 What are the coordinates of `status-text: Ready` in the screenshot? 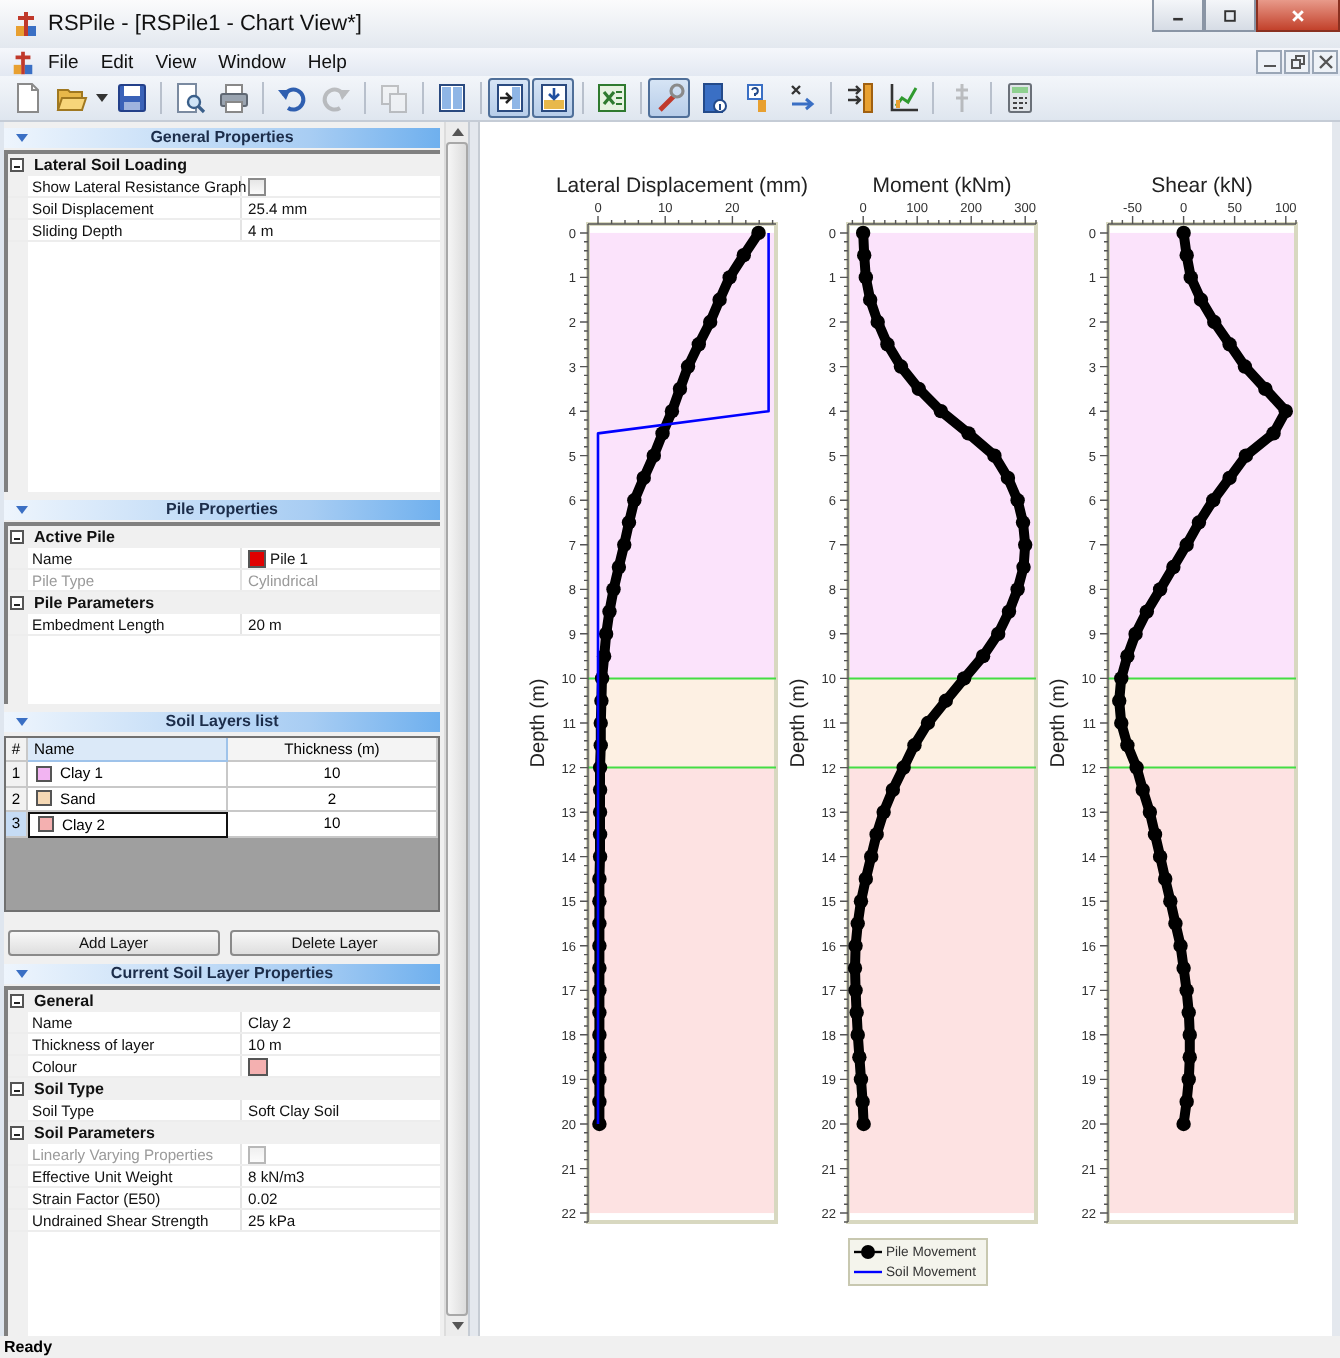 It's located at (28, 1347).